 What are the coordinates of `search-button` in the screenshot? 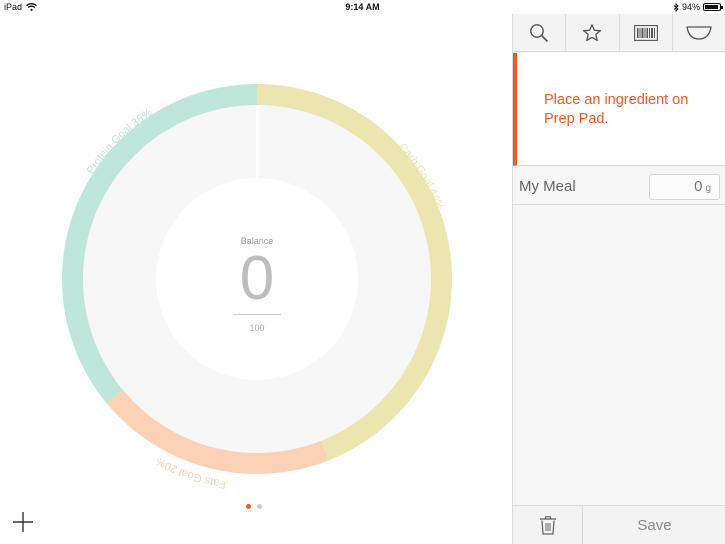 It's located at (540, 32).